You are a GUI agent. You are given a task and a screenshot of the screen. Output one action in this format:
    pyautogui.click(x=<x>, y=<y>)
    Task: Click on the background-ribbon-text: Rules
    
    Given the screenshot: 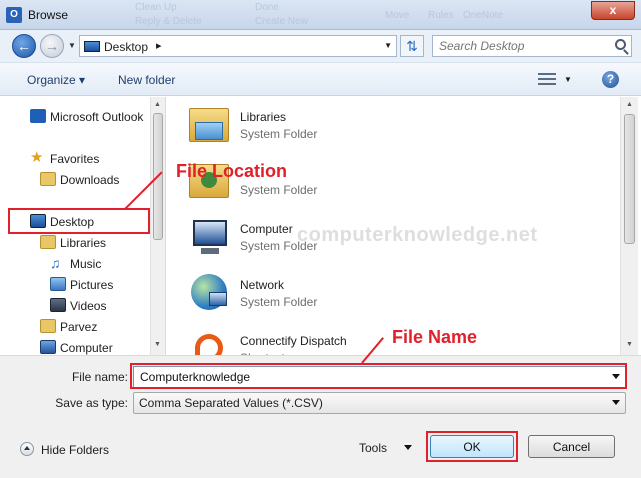 What is the action you would take?
    pyautogui.click(x=441, y=15)
    